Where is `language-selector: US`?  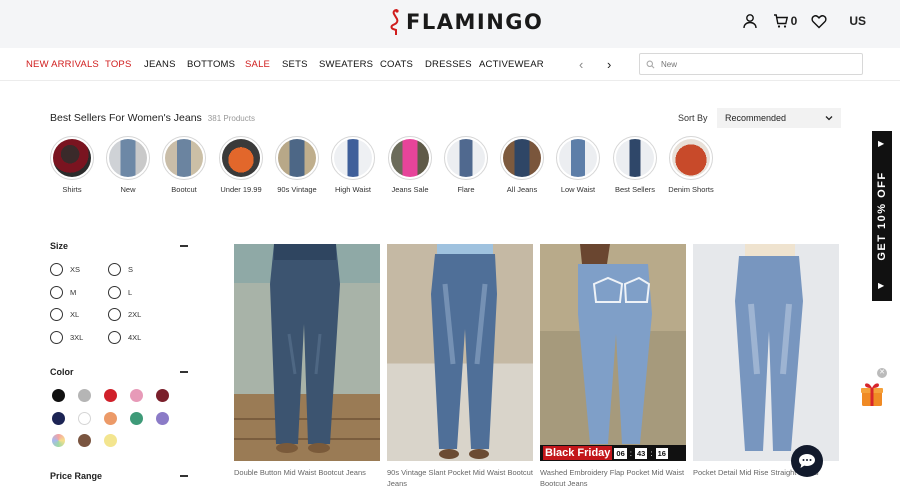
language-selector: US is located at coordinates (857, 21).